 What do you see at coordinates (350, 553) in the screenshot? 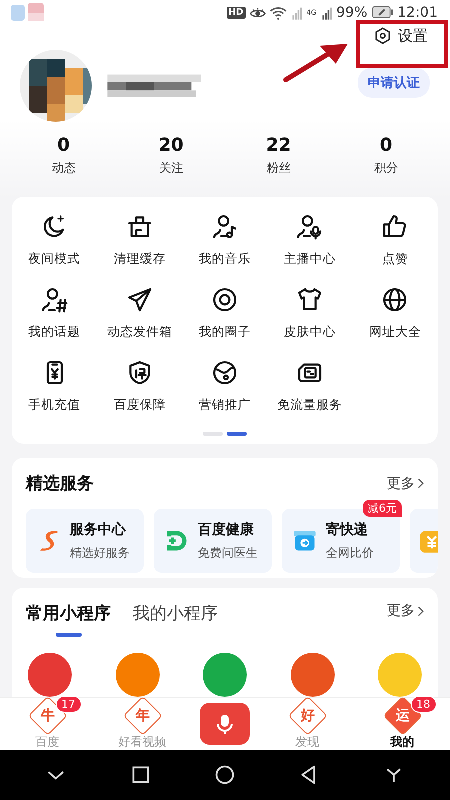
I see `service-subtitle: 全网比价` at bounding box center [350, 553].